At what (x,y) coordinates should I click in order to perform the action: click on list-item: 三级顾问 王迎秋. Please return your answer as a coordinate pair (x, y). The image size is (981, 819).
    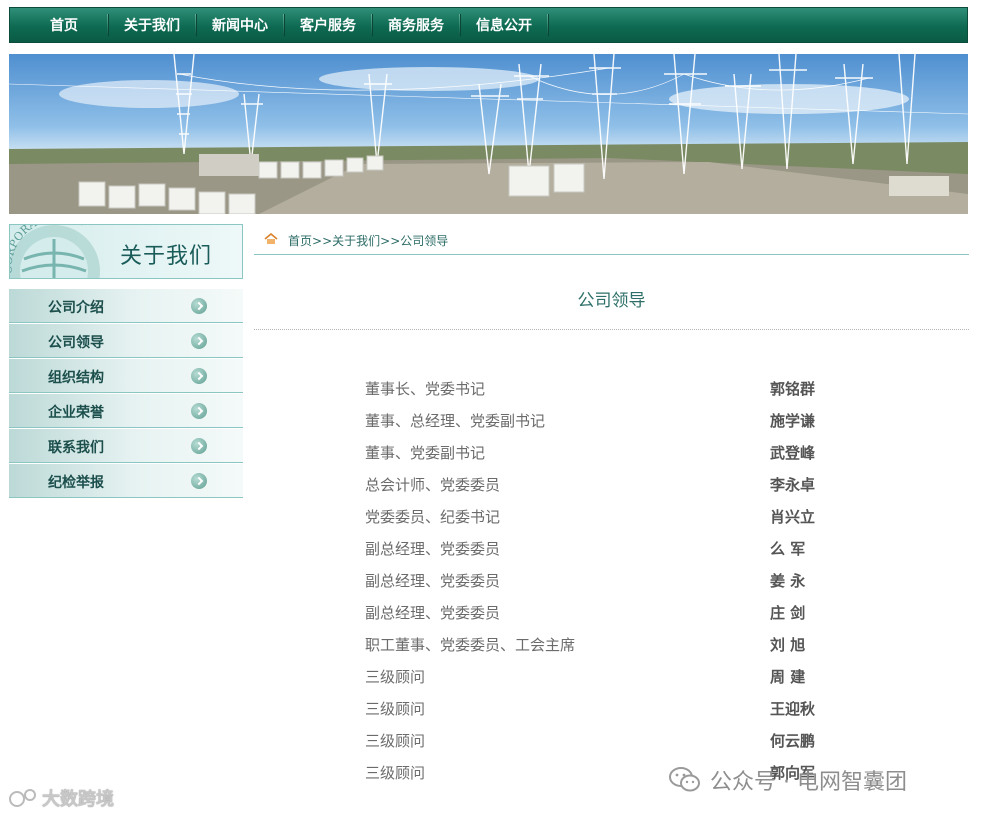
    Looking at the image, I should click on (600, 708).